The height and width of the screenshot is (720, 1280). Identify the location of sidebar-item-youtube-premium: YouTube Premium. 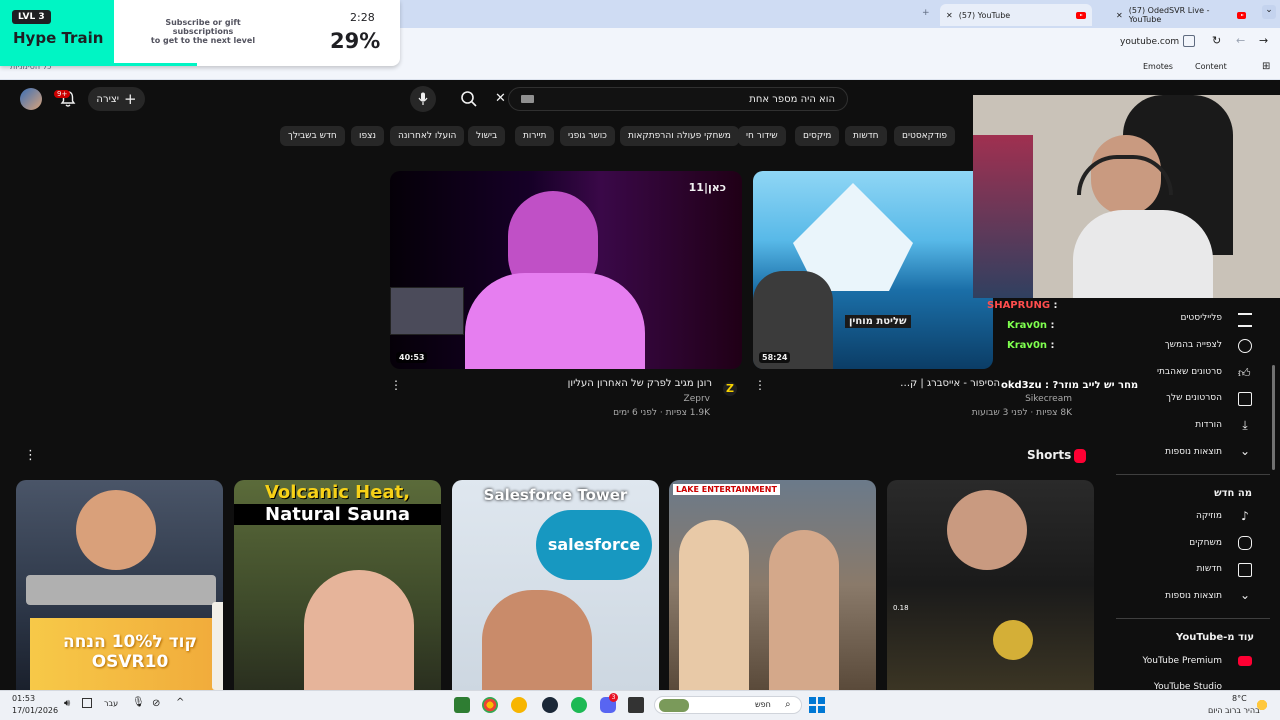
(1182, 661).